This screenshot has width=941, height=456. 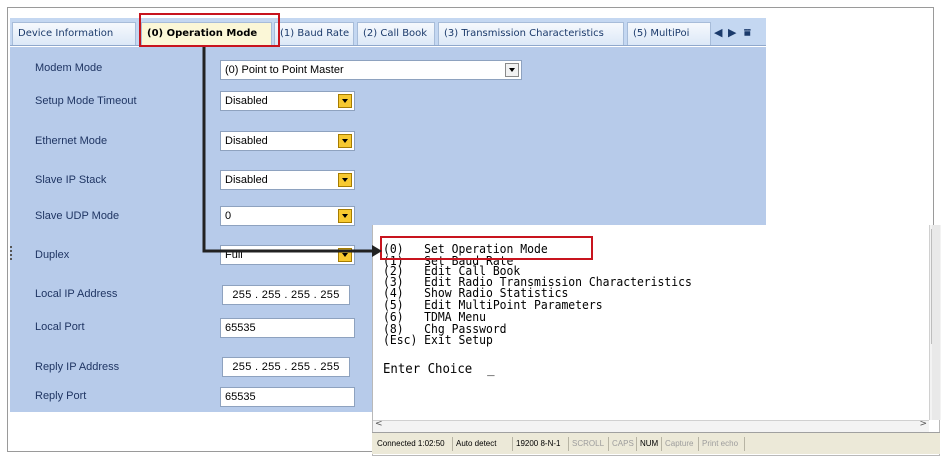 What do you see at coordinates (76, 294) in the screenshot?
I see `local-ip-address-label: Local IP Address` at bounding box center [76, 294].